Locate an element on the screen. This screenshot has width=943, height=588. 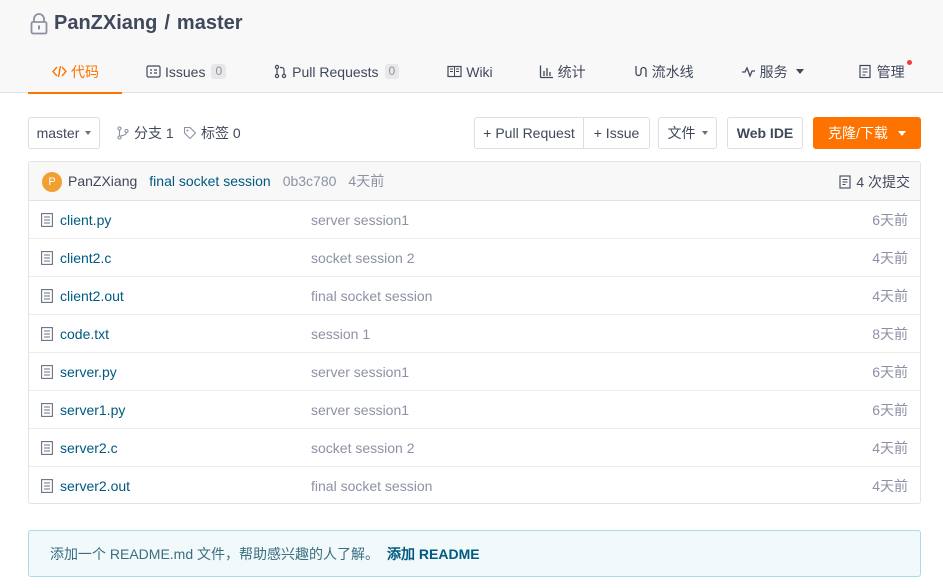
tab-pipeline: 流水线 is located at coordinates (663, 71).